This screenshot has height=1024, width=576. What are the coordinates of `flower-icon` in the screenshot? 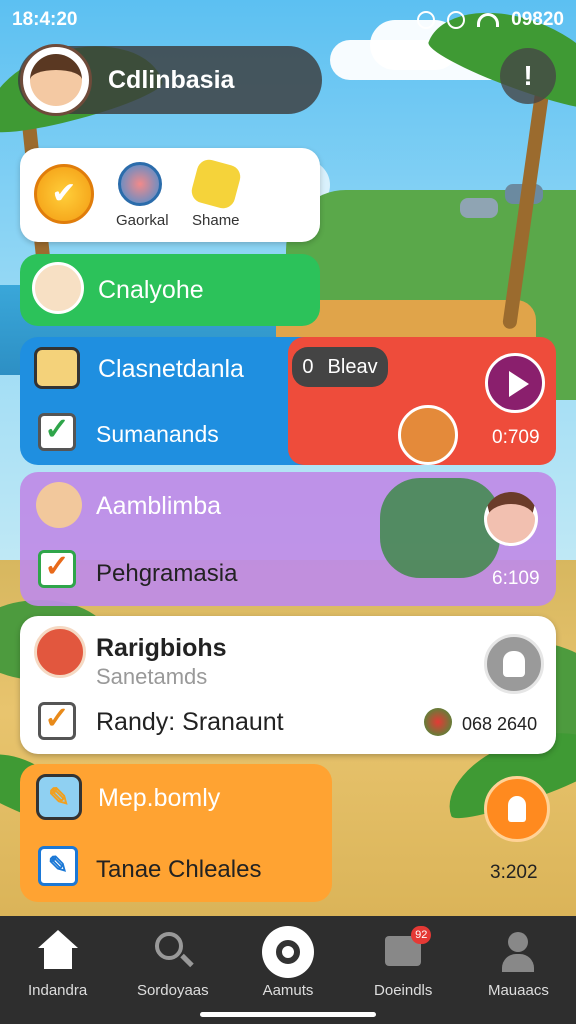 It's located at (438, 722).